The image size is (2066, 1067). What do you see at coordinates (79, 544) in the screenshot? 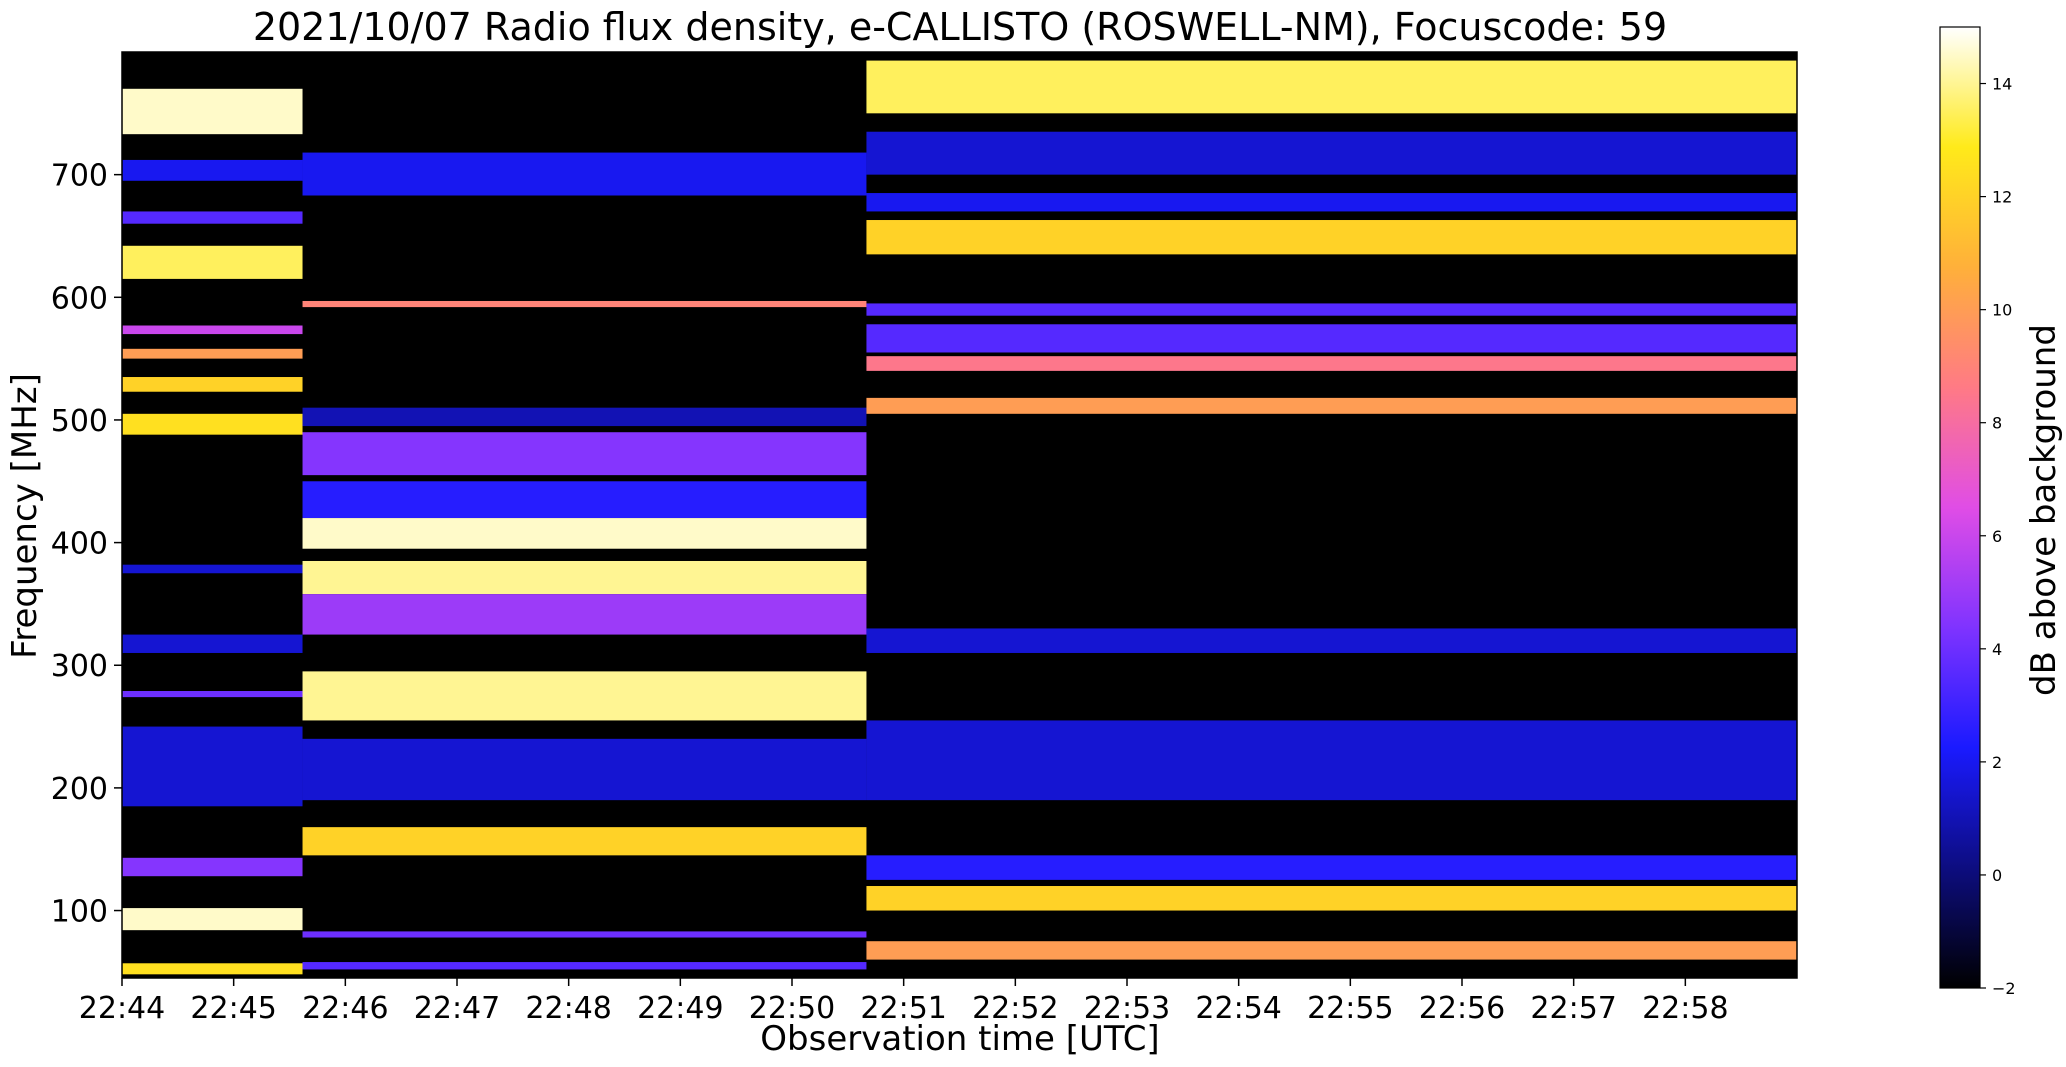
I see `y-tick-label: 400` at bounding box center [79, 544].